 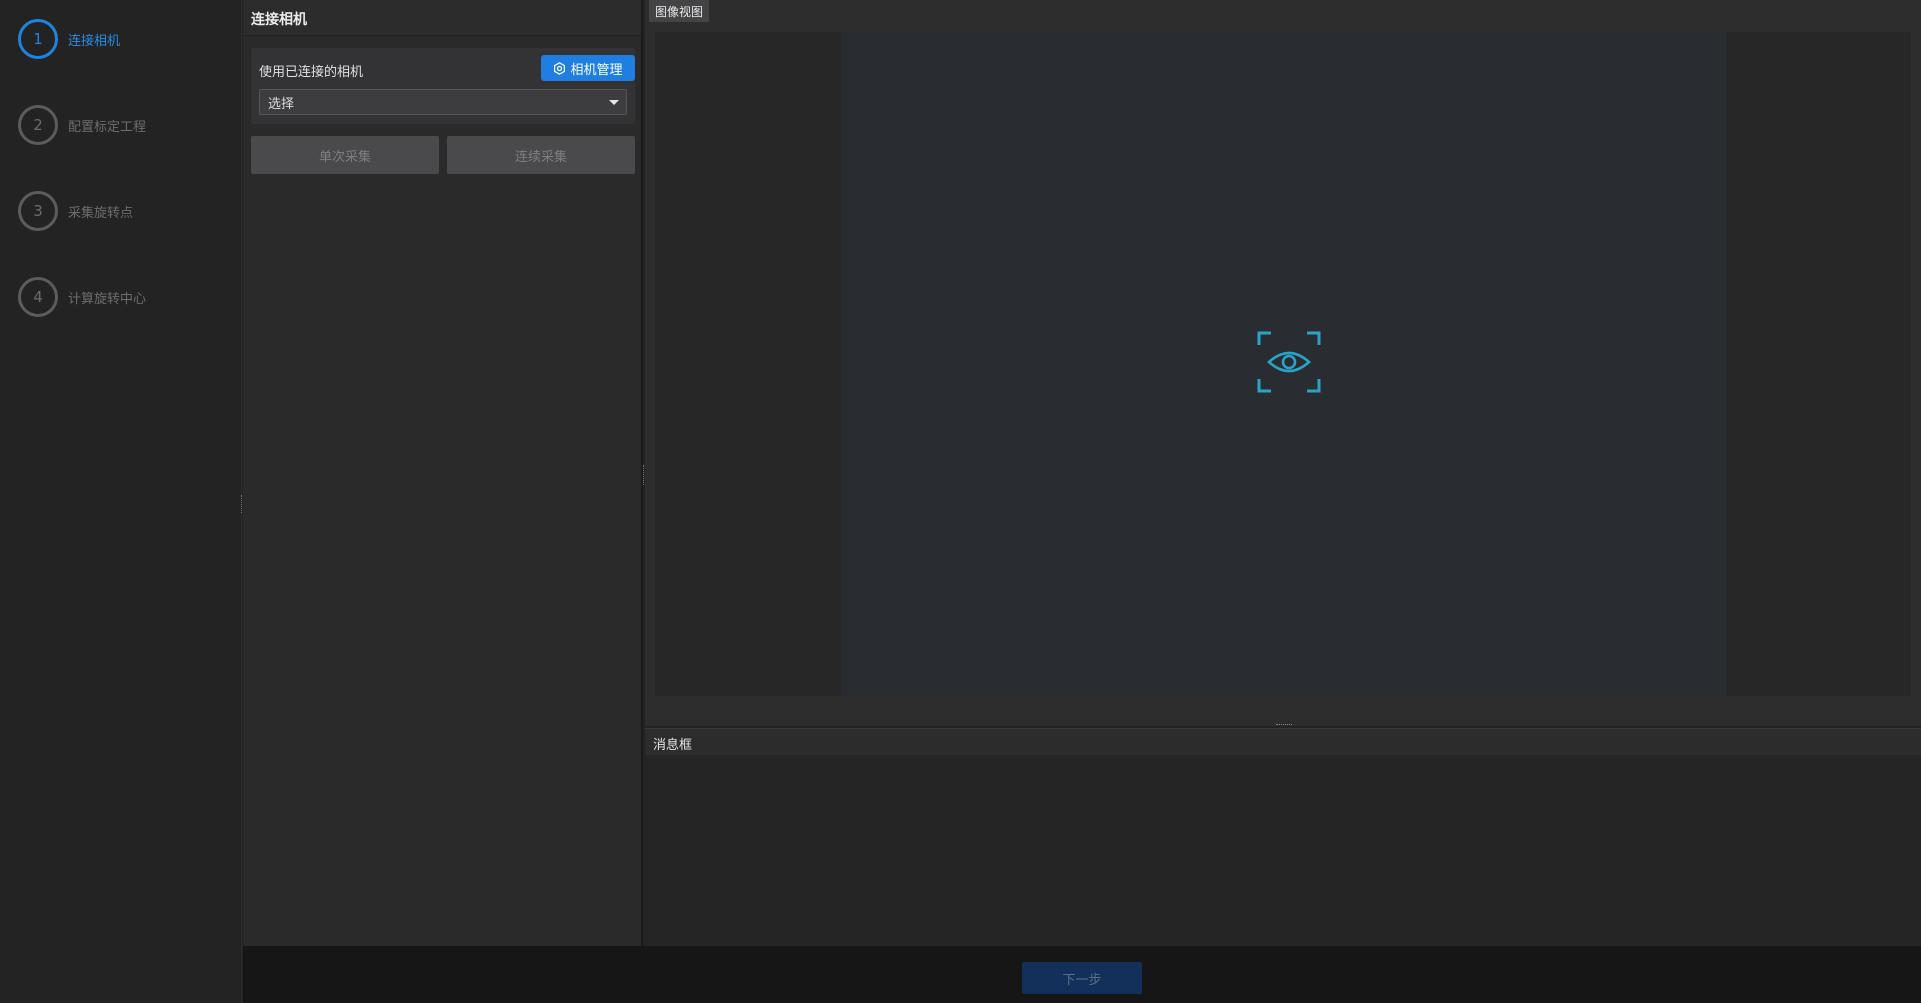 What do you see at coordinates (38, 211) in the screenshot?
I see `step-number-circle: 3` at bounding box center [38, 211].